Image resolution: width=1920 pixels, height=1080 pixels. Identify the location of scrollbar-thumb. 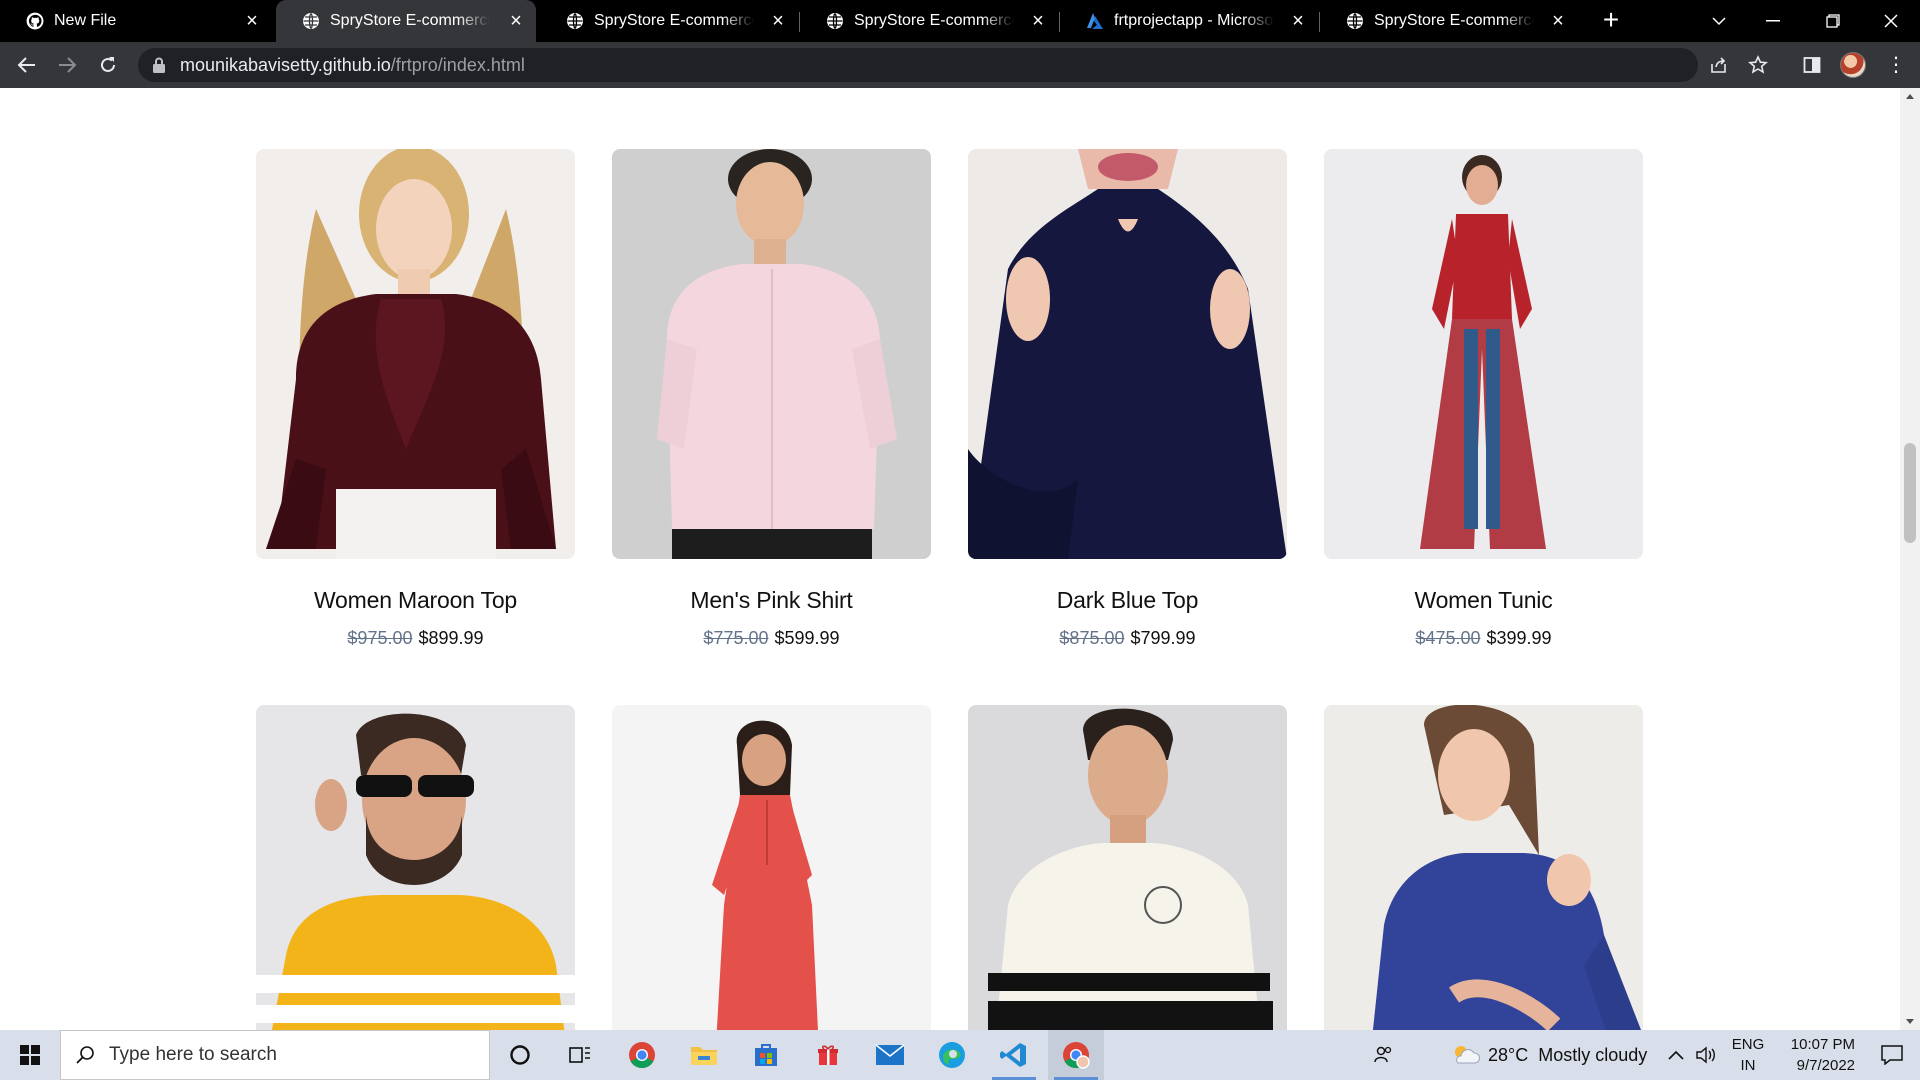
(1910, 493).